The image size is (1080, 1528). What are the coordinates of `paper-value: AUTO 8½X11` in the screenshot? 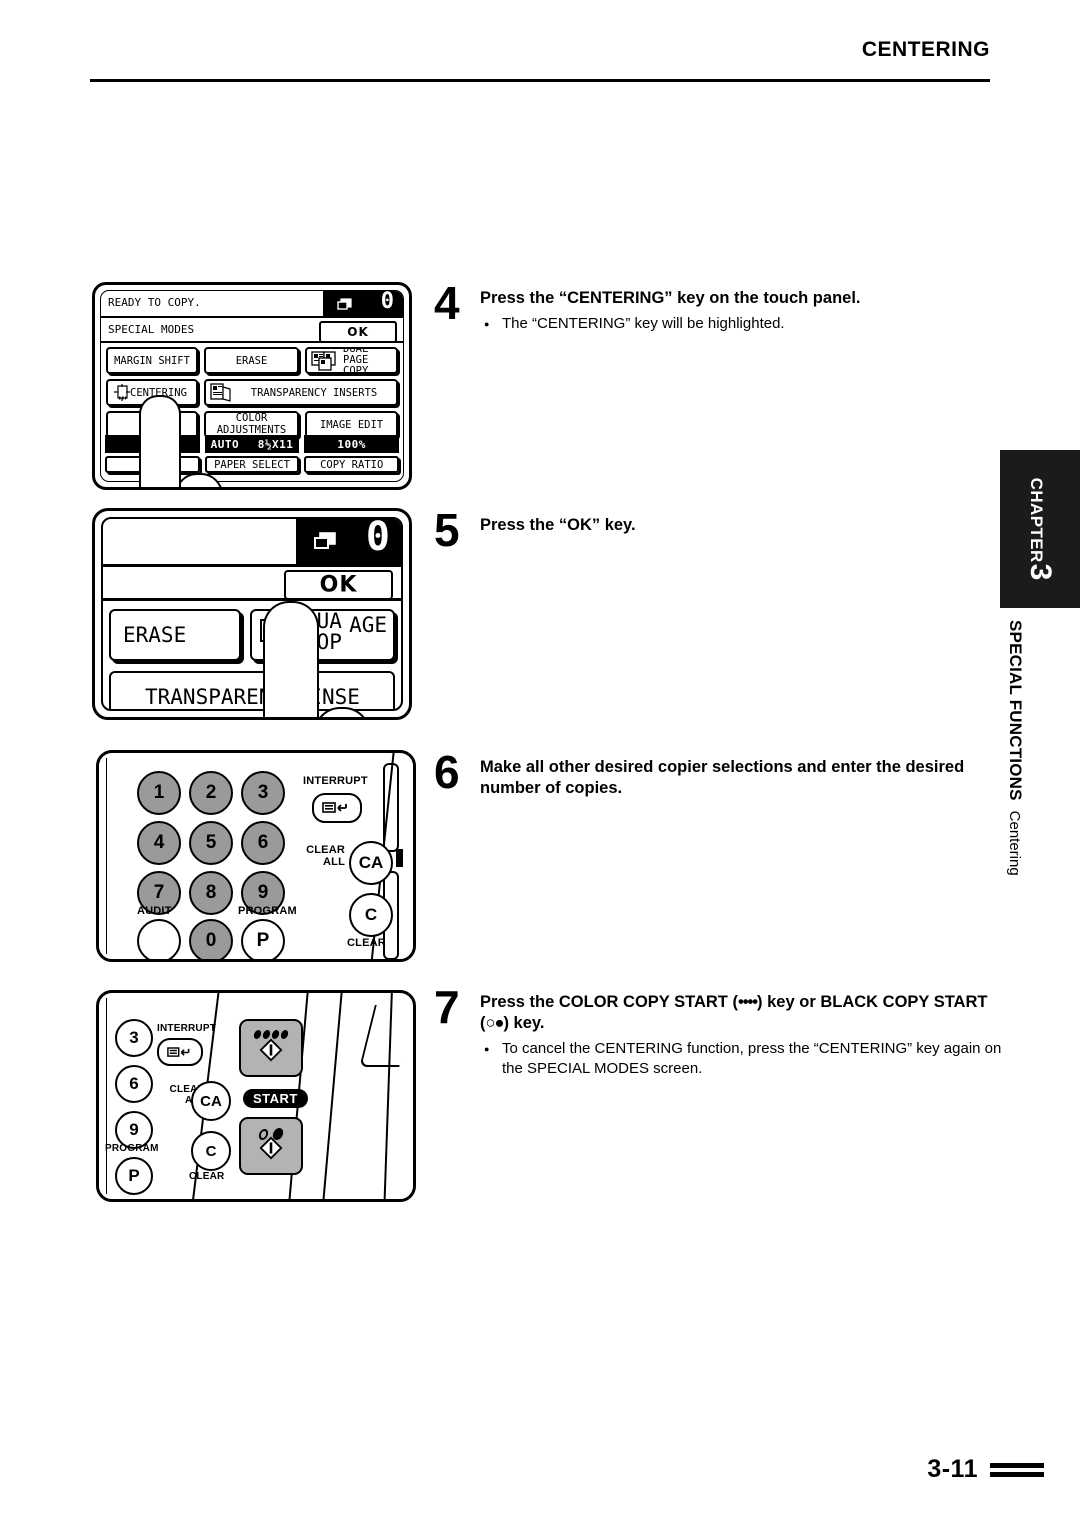 It's located at (252, 444).